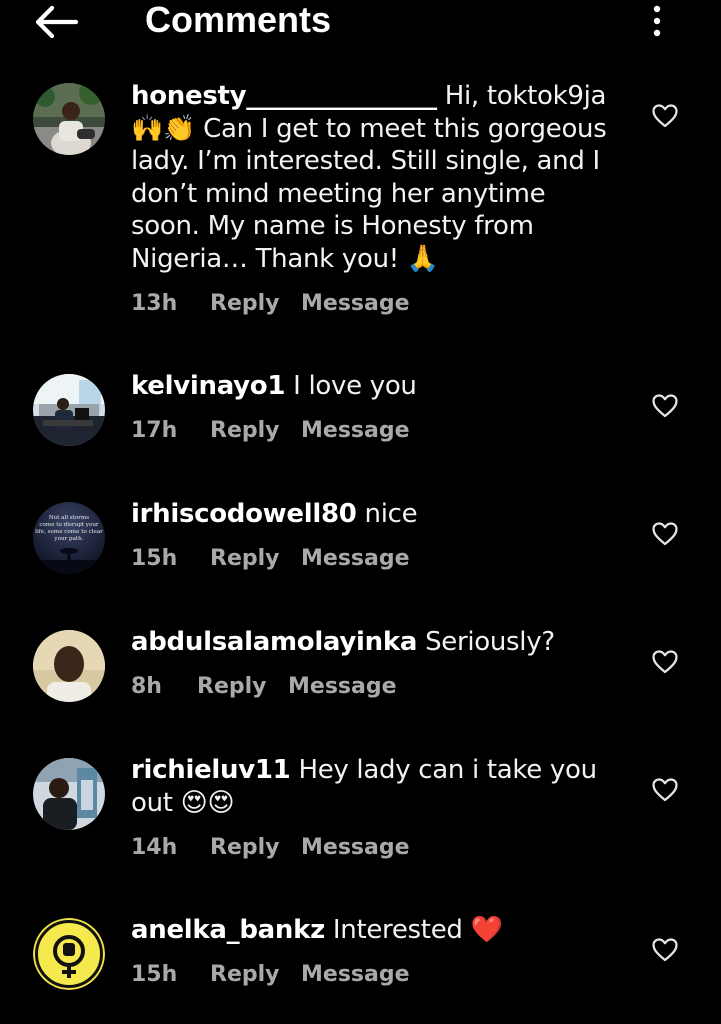 This screenshot has height=1024, width=721. I want to click on back-button, so click(56, 22).